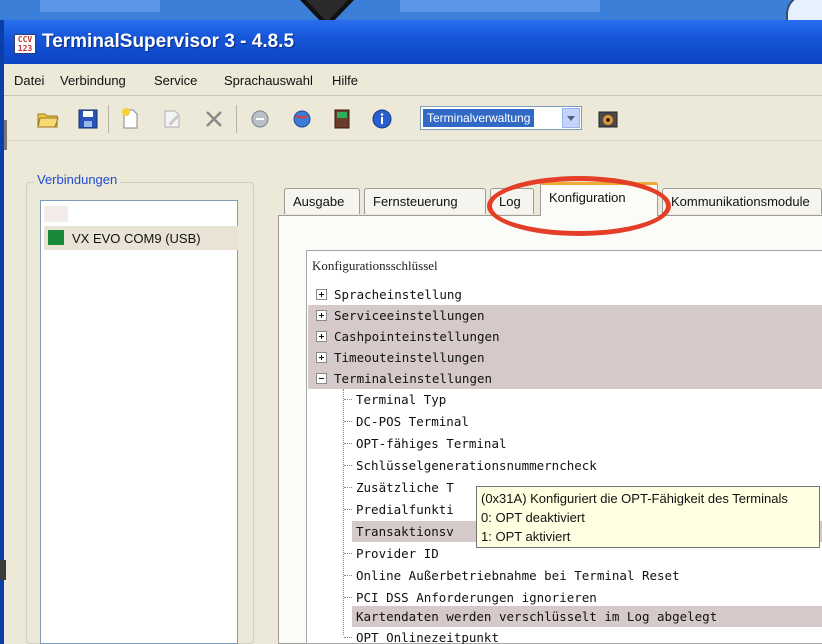 This screenshot has height=644, width=822. I want to click on tree-node-timeouteinstellungen: Timeouteinstellungen, so click(565, 357).